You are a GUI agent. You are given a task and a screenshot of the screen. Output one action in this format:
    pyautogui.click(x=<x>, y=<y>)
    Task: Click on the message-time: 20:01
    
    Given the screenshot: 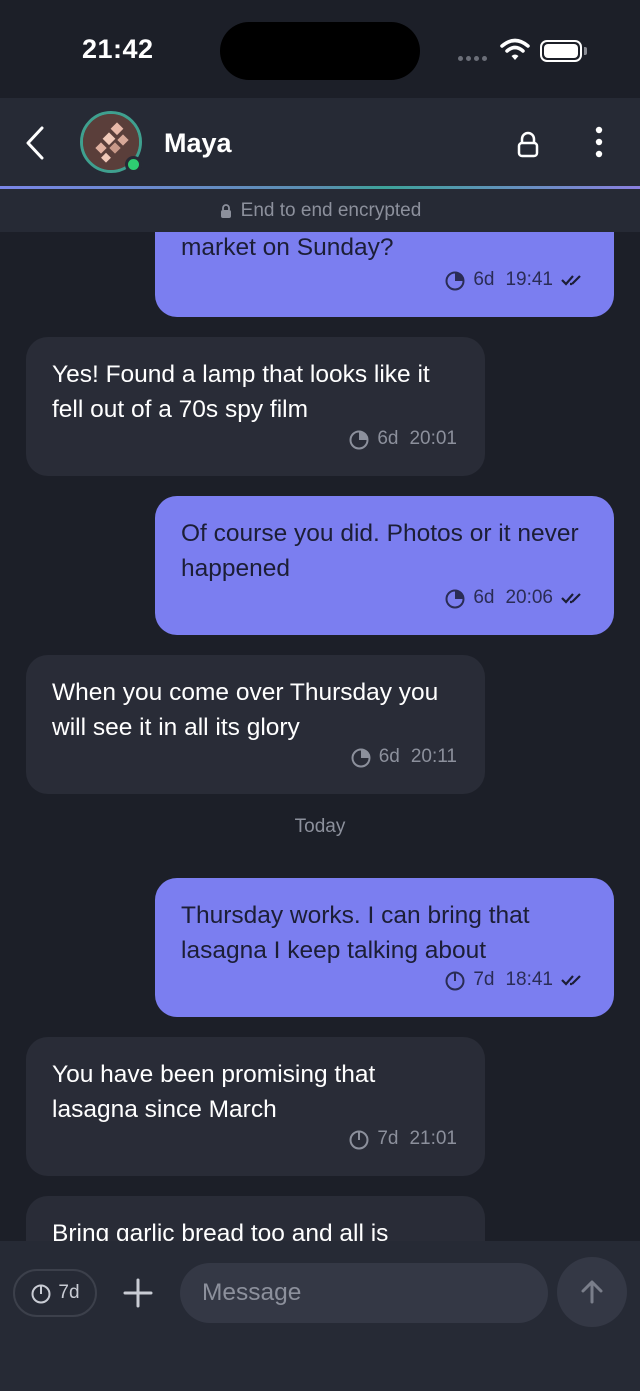 What is the action you would take?
    pyautogui.click(x=433, y=438)
    